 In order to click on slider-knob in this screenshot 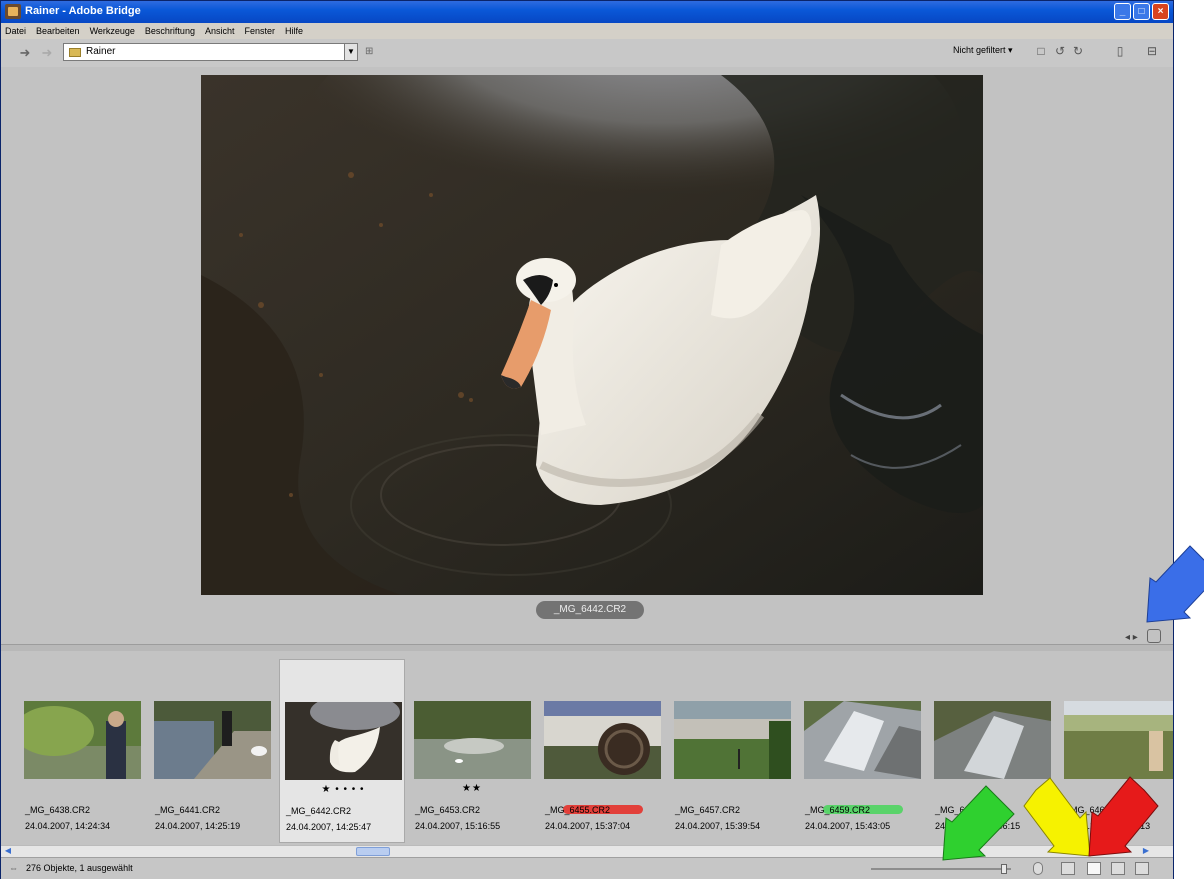, I will do `click(1004, 869)`.